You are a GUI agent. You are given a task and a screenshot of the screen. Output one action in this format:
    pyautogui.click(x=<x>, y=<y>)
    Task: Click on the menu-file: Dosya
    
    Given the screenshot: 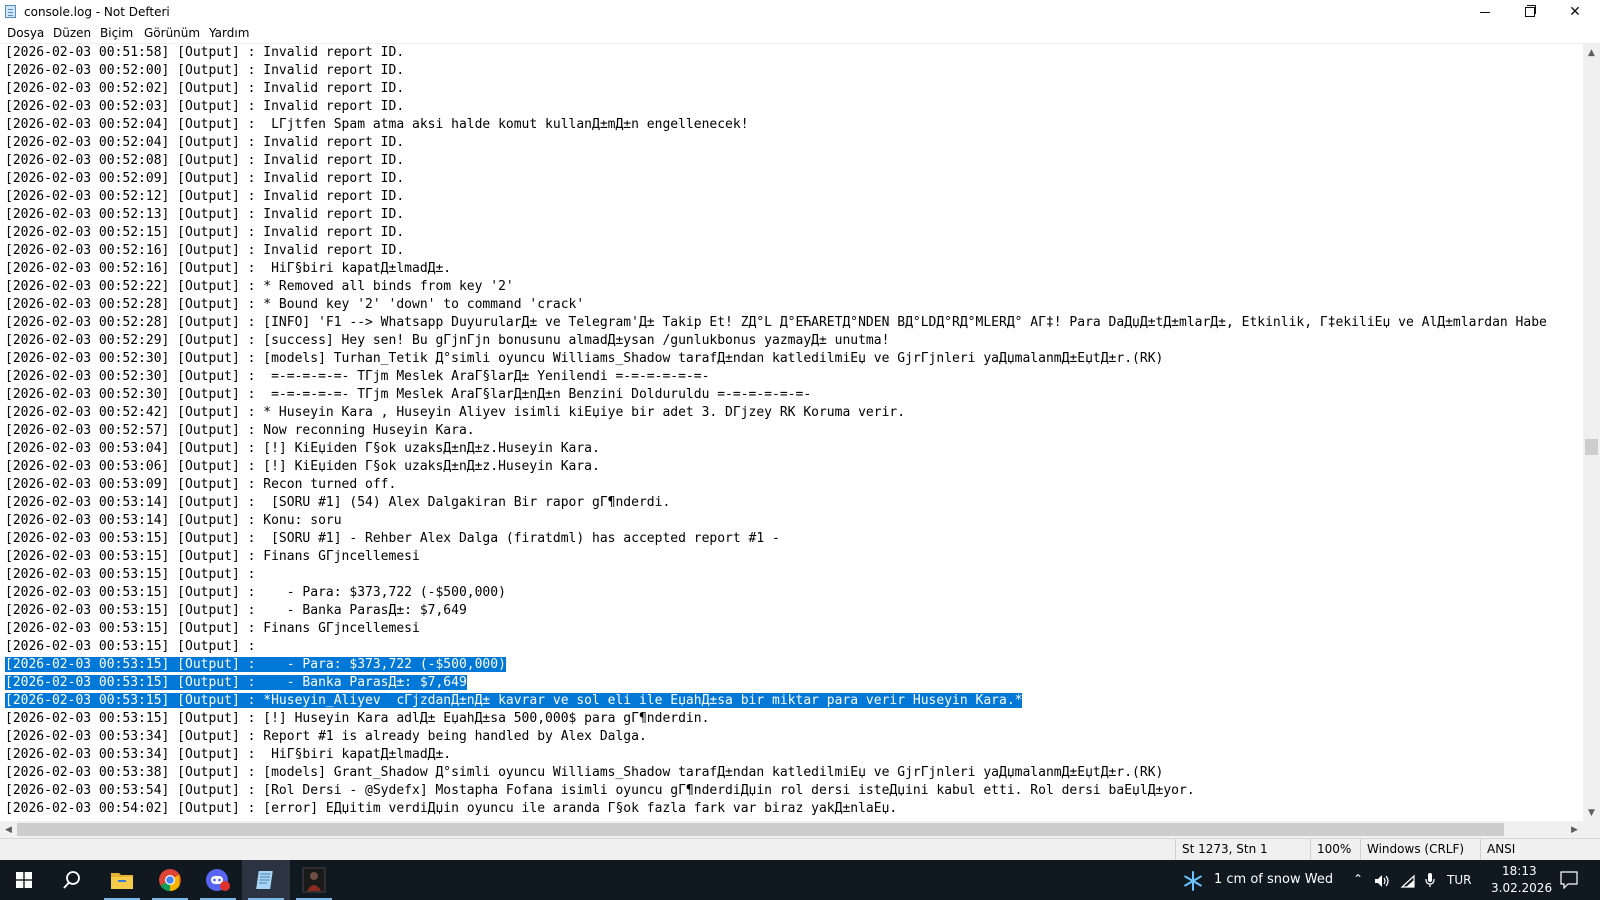 What is the action you would take?
    pyautogui.click(x=25, y=33)
    